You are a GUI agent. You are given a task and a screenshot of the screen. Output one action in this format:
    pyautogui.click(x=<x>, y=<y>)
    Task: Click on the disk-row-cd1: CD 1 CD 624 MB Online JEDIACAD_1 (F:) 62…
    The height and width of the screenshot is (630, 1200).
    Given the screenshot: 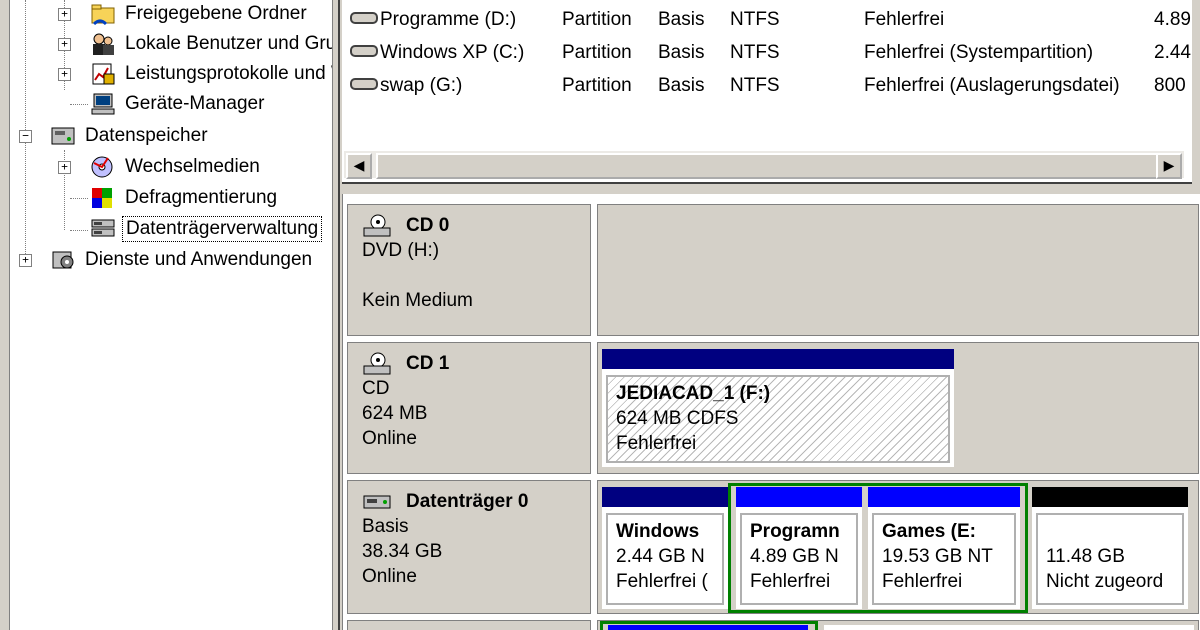 What is the action you would take?
    pyautogui.click(x=771, y=408)
    